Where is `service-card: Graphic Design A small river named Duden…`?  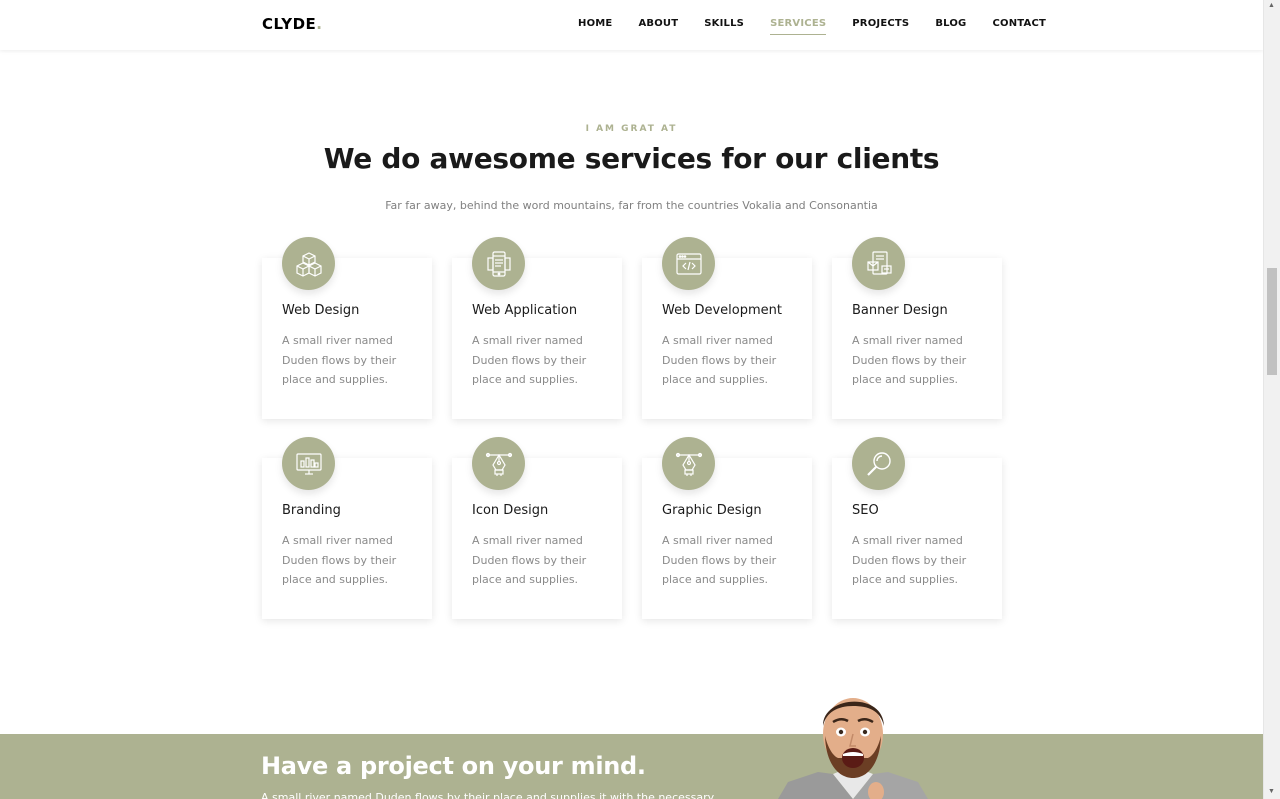
service-card: Graphic Design A small river named Duden… is located at coordinates (727, 528).